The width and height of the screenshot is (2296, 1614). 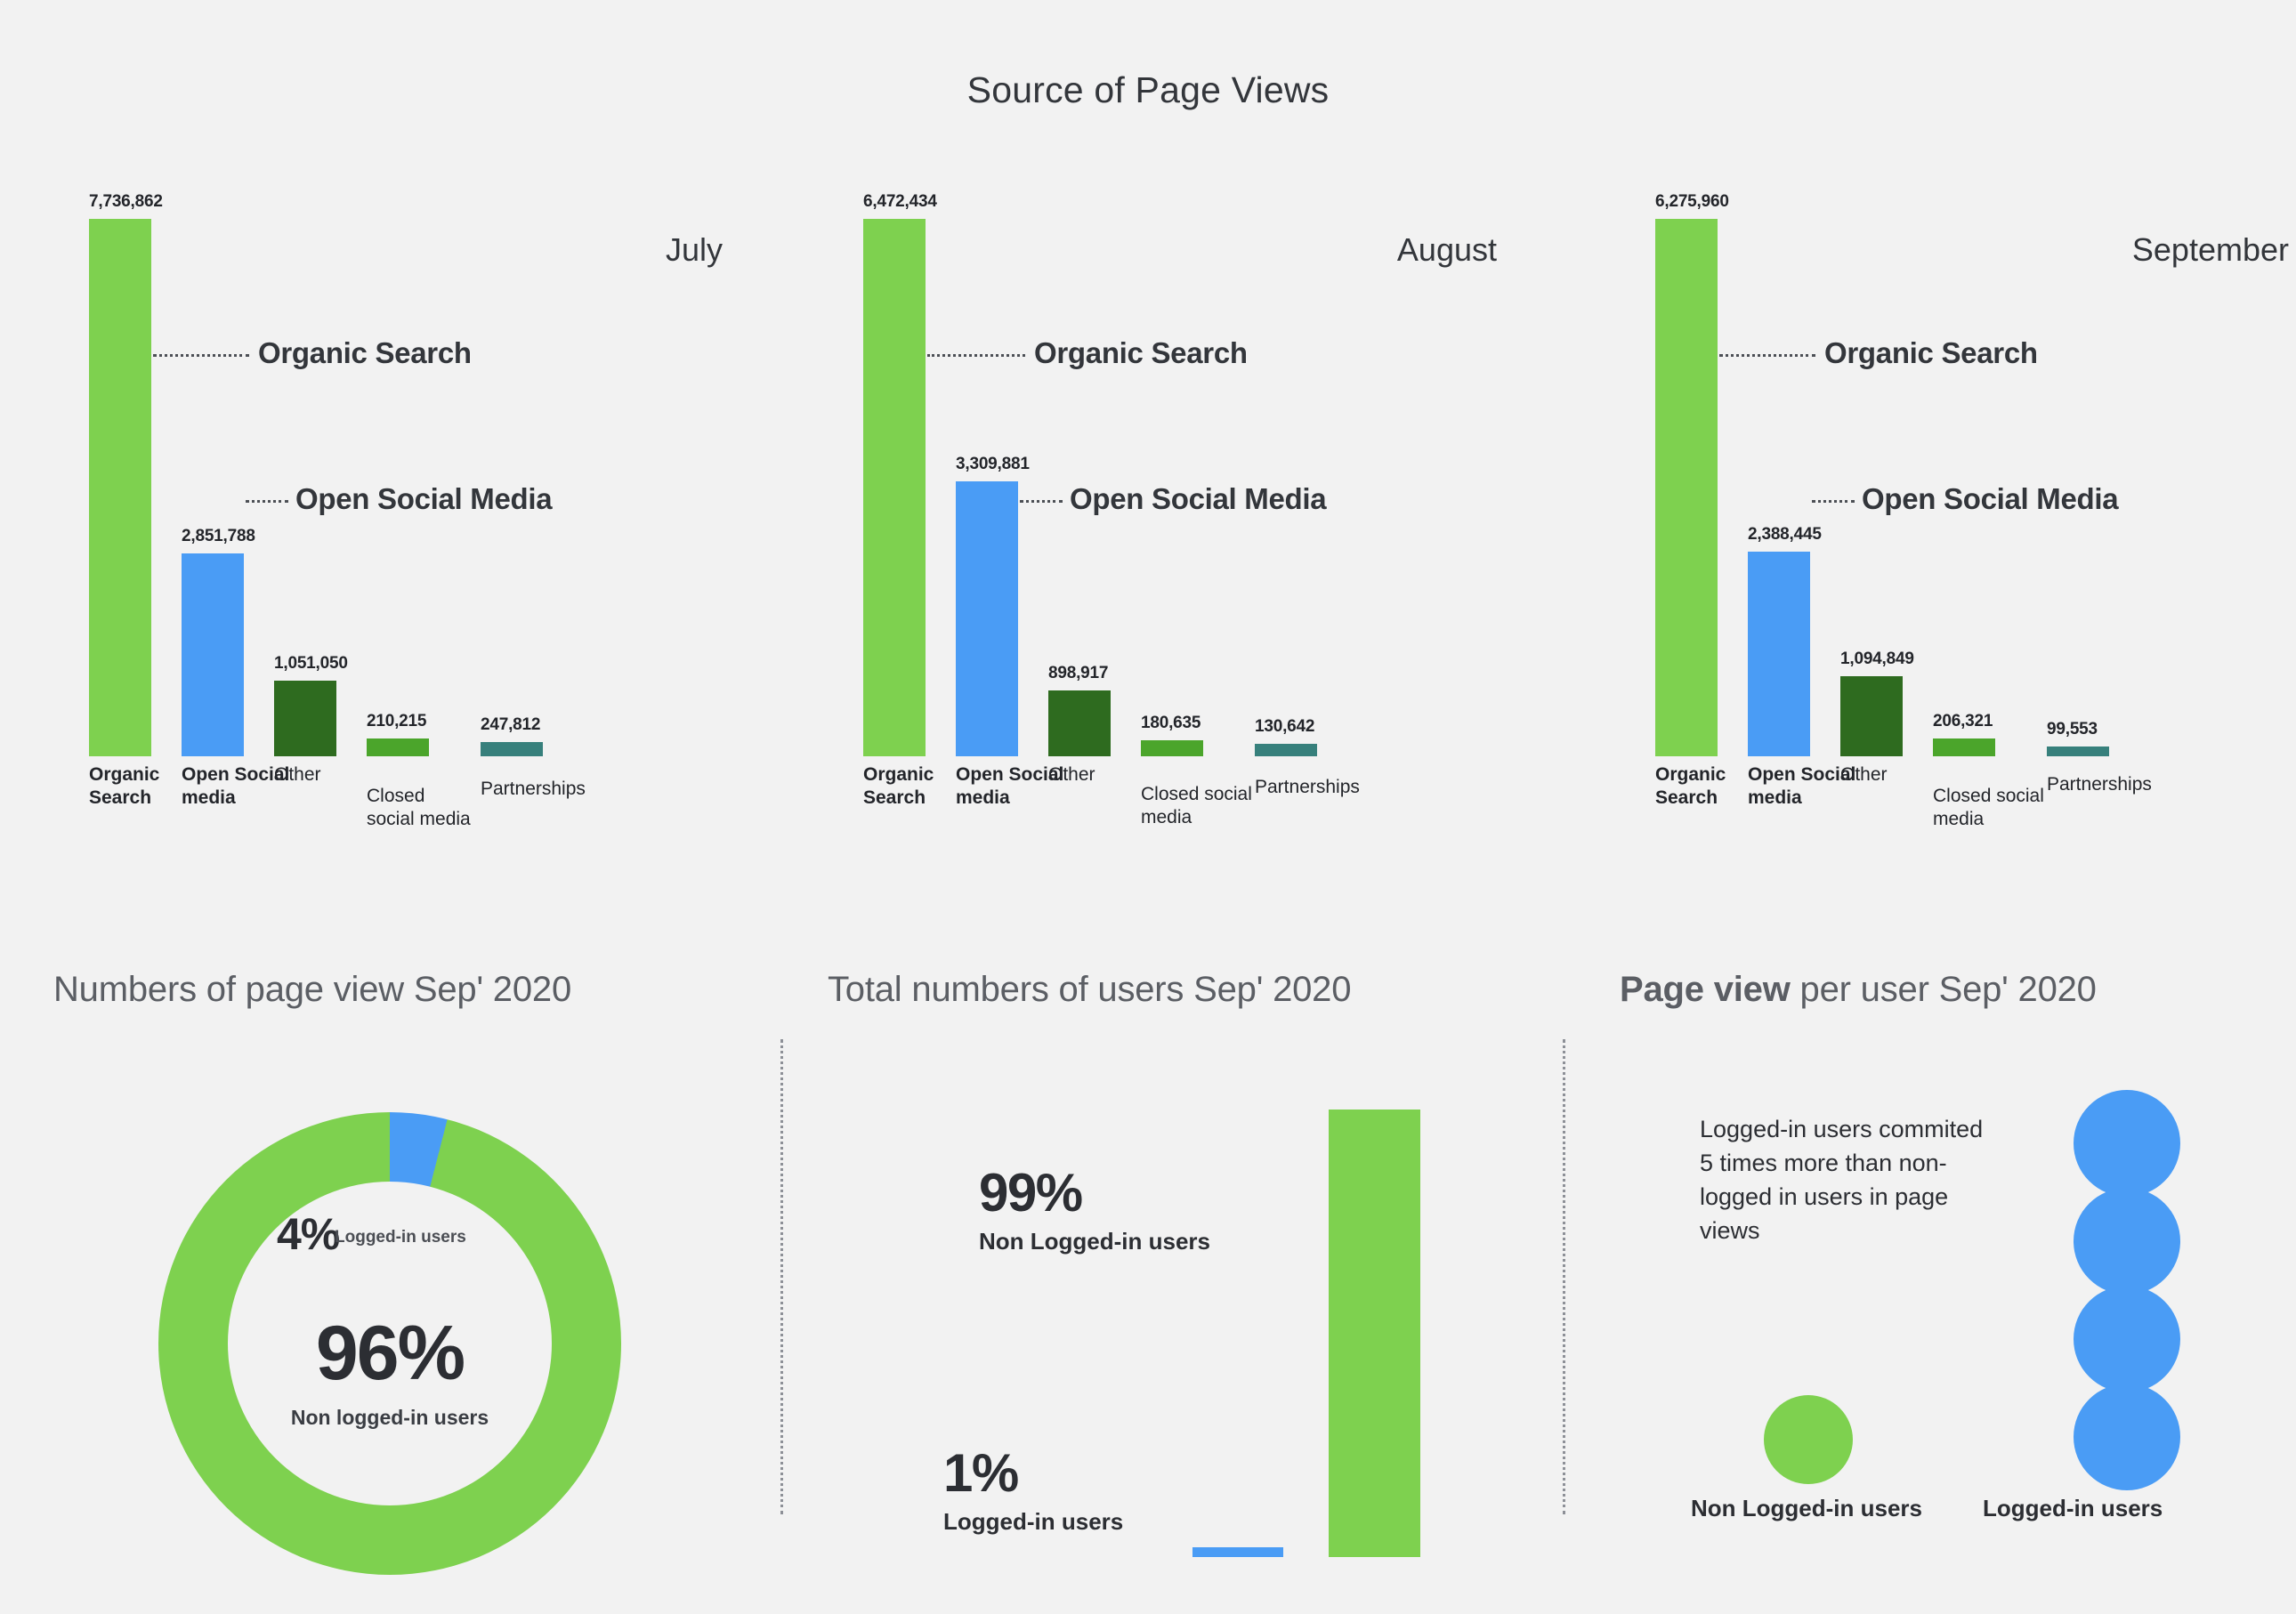 I want to click on bar-slot-other: 898,917 Other, so click(x=1079, y=486).